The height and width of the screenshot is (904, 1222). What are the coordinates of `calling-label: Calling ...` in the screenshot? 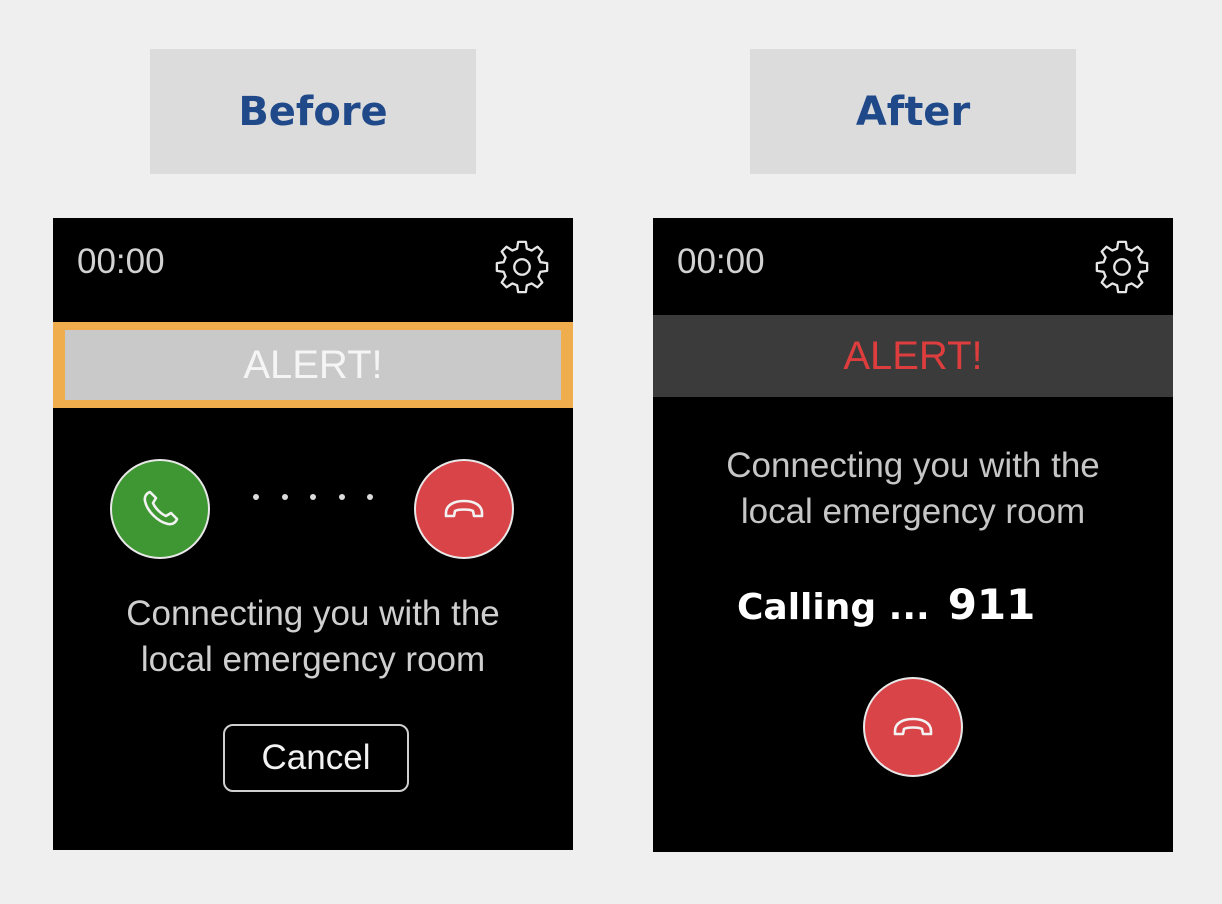 It's located at (833, 607).